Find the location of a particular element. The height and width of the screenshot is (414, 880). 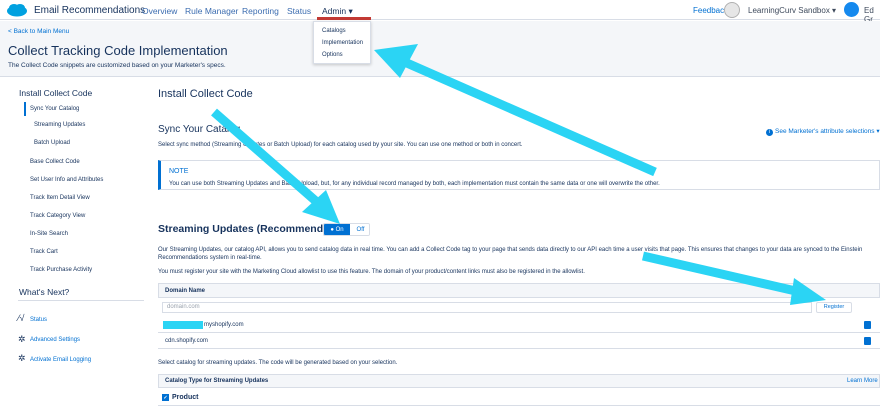

nav-overview: Overview is located at coordinates (159, 11).